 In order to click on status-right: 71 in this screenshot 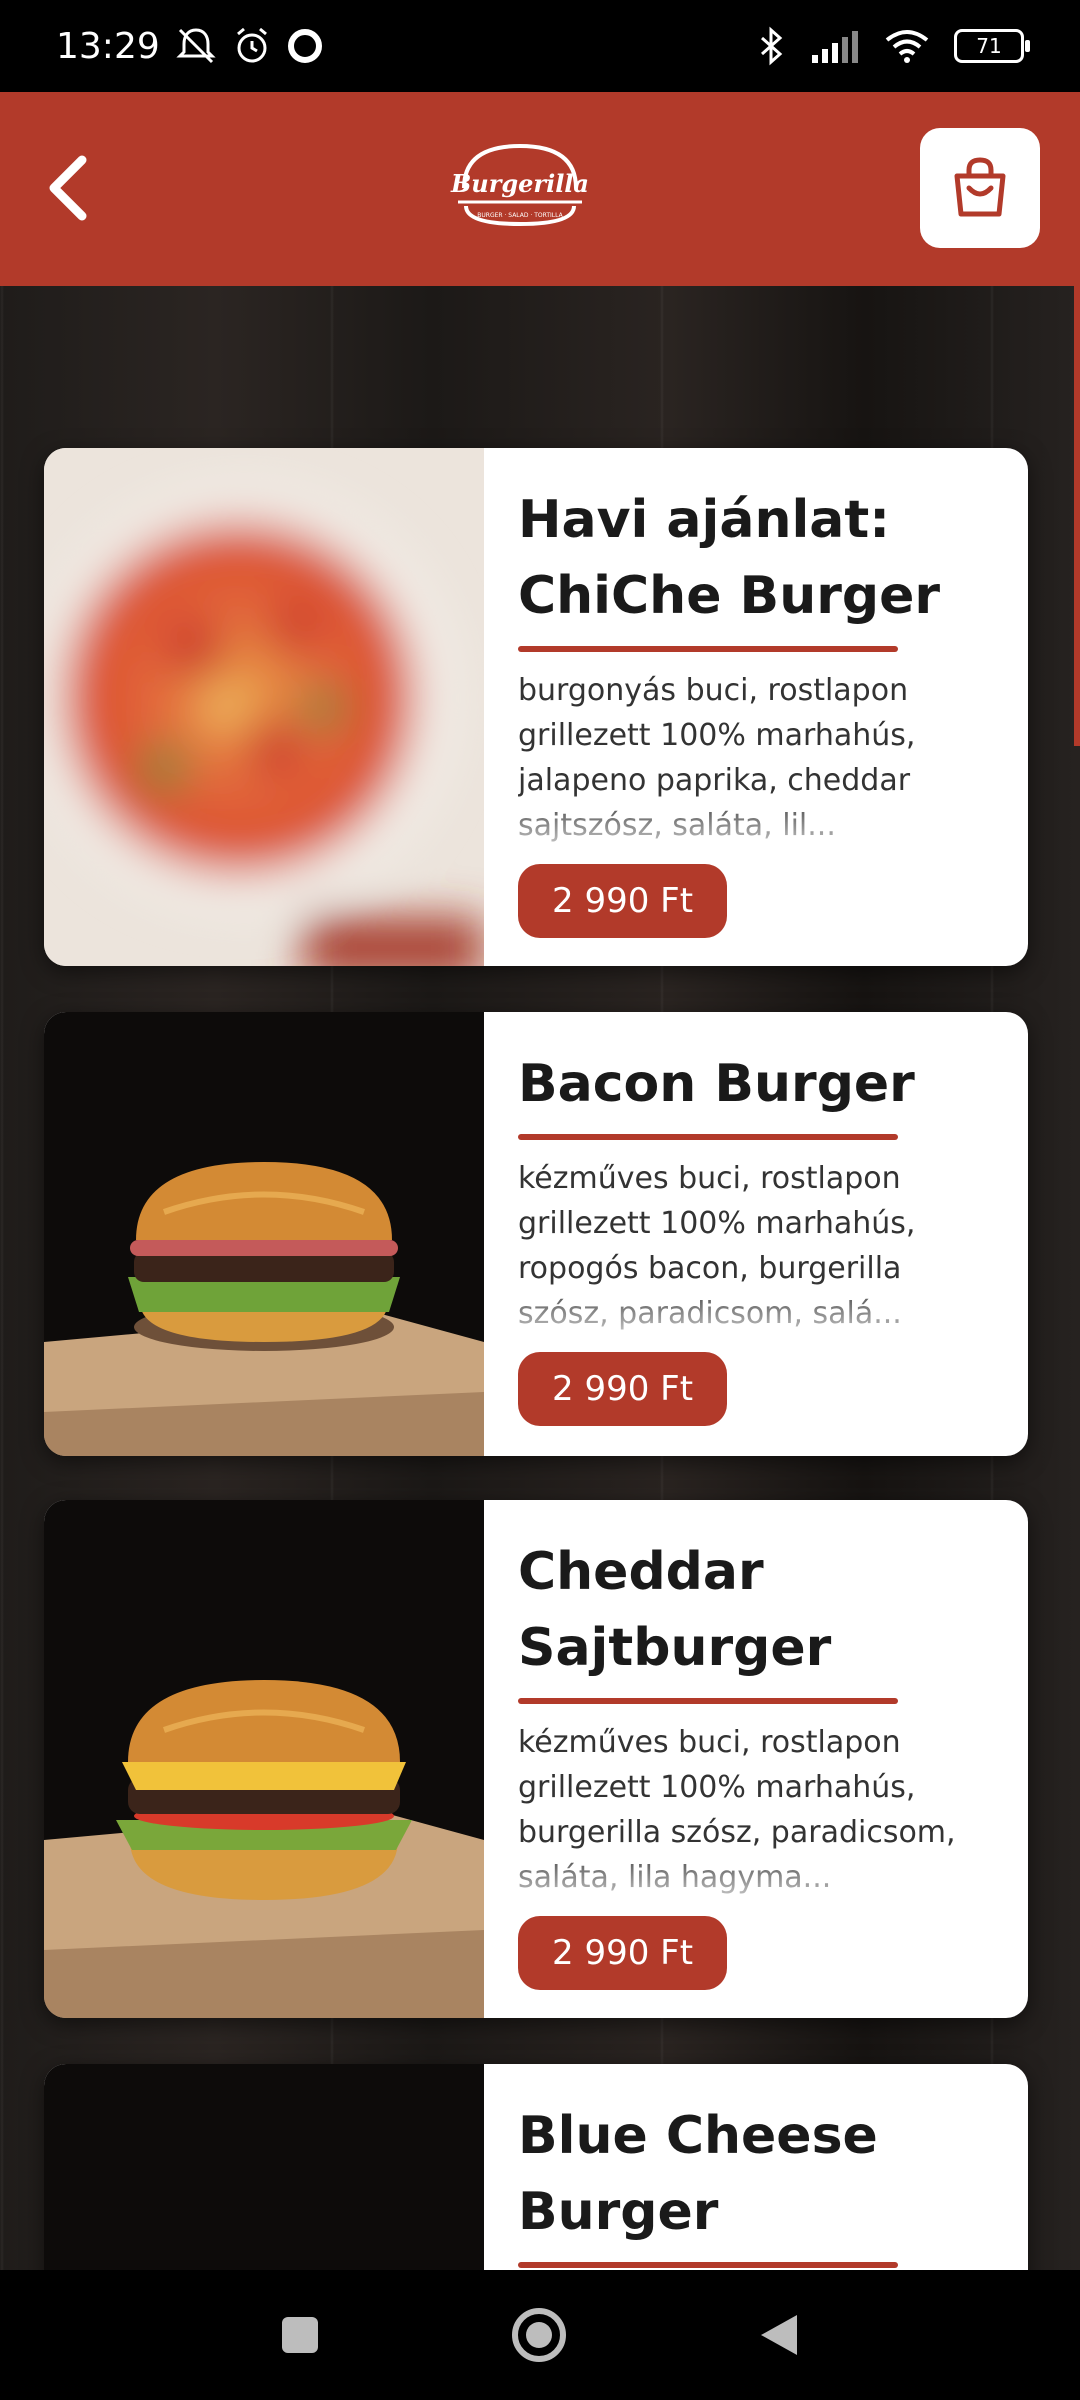, I will do `click(893, 46)`.